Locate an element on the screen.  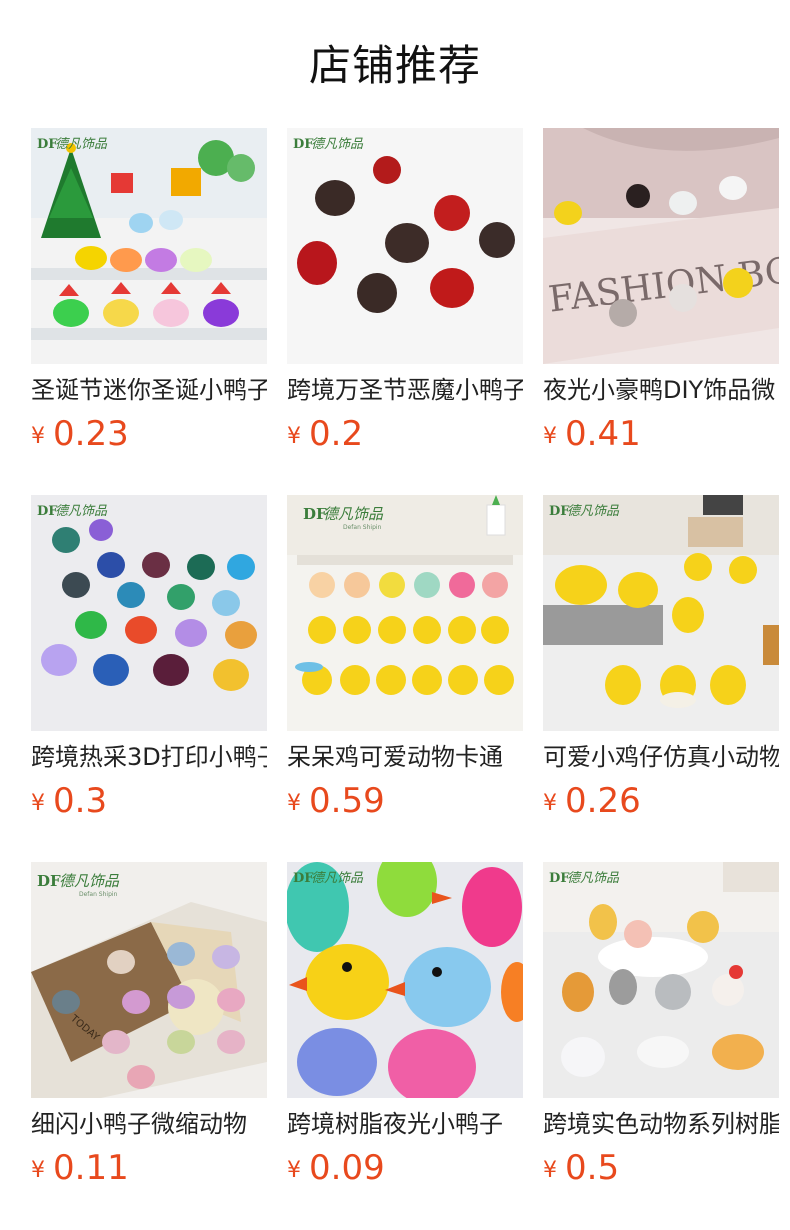
product-price: ¥0.26 is located at coordinates (592, 801).